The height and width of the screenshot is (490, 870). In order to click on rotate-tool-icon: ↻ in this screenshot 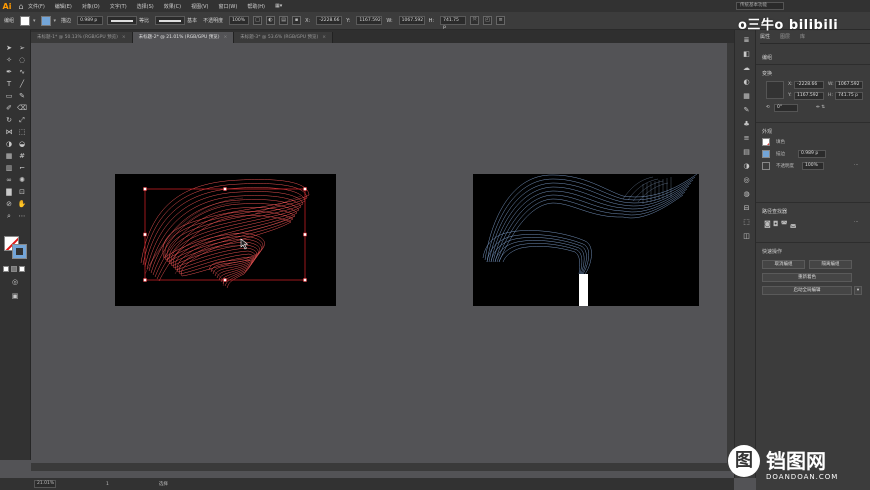, I will do `click(9, 120)`.